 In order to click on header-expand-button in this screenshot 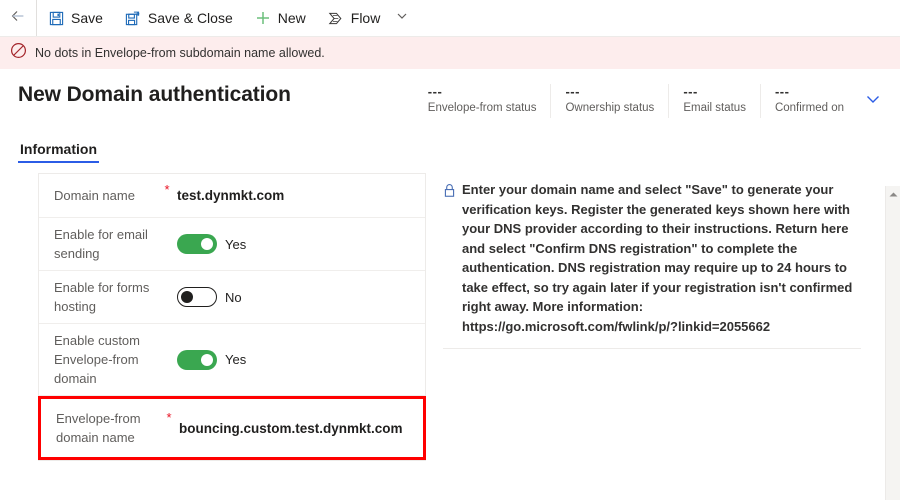, I will do `click(873, 101)`.